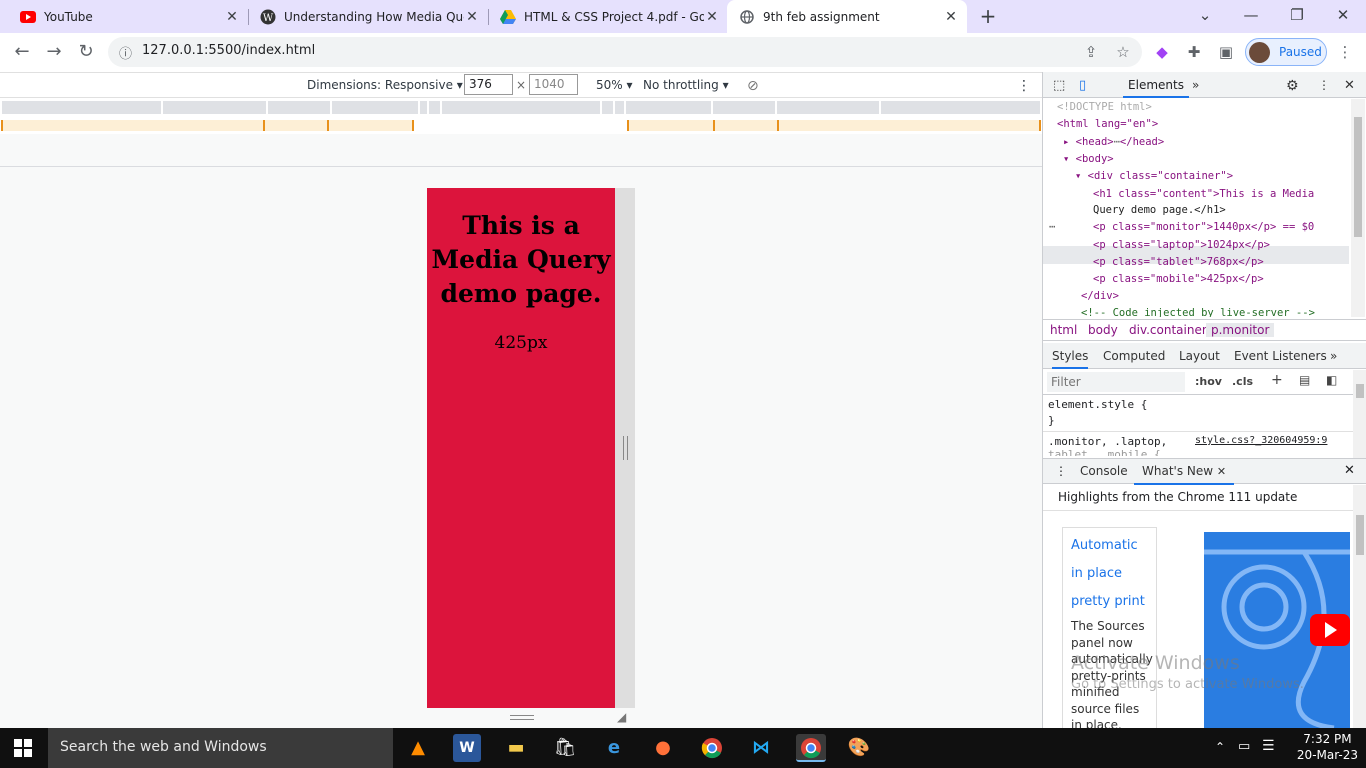 Image resolution: width=1366 pixels, height=768 pixels. What do you see at coordinates (753, 86) in the screenshot?
I see `rotate-icon: ⊘` at bounding box center [753, 86].